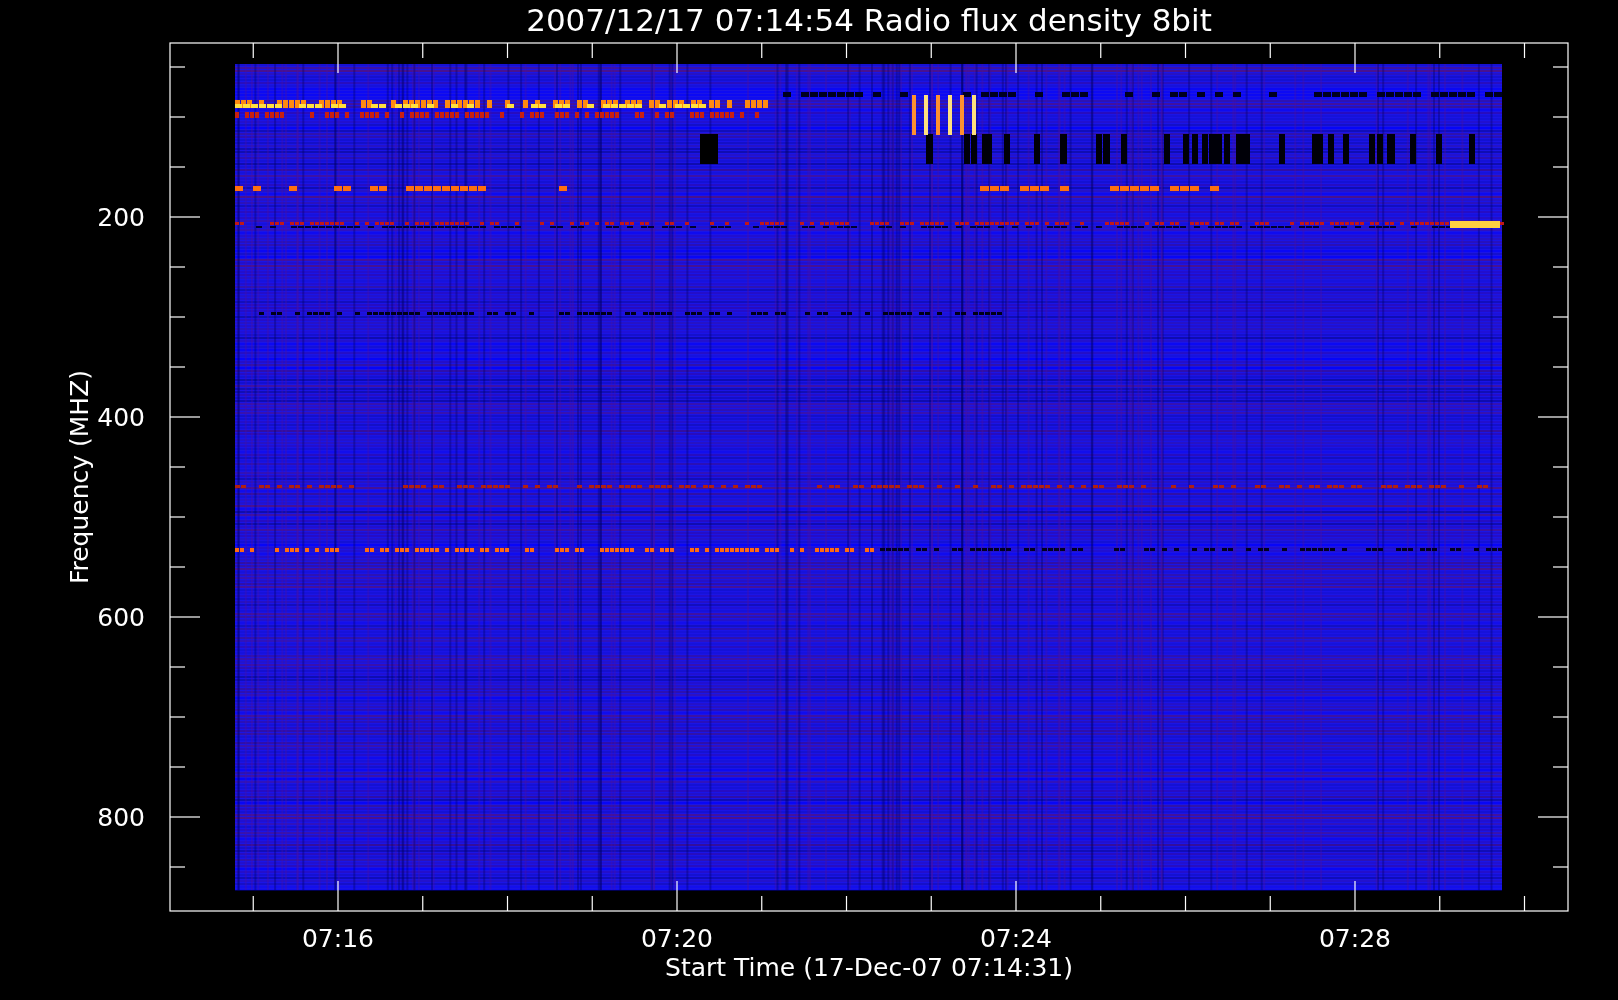 The image size is (1618, 1000). I want to click on x-tick-label: 07:24, so click(1016, 938).